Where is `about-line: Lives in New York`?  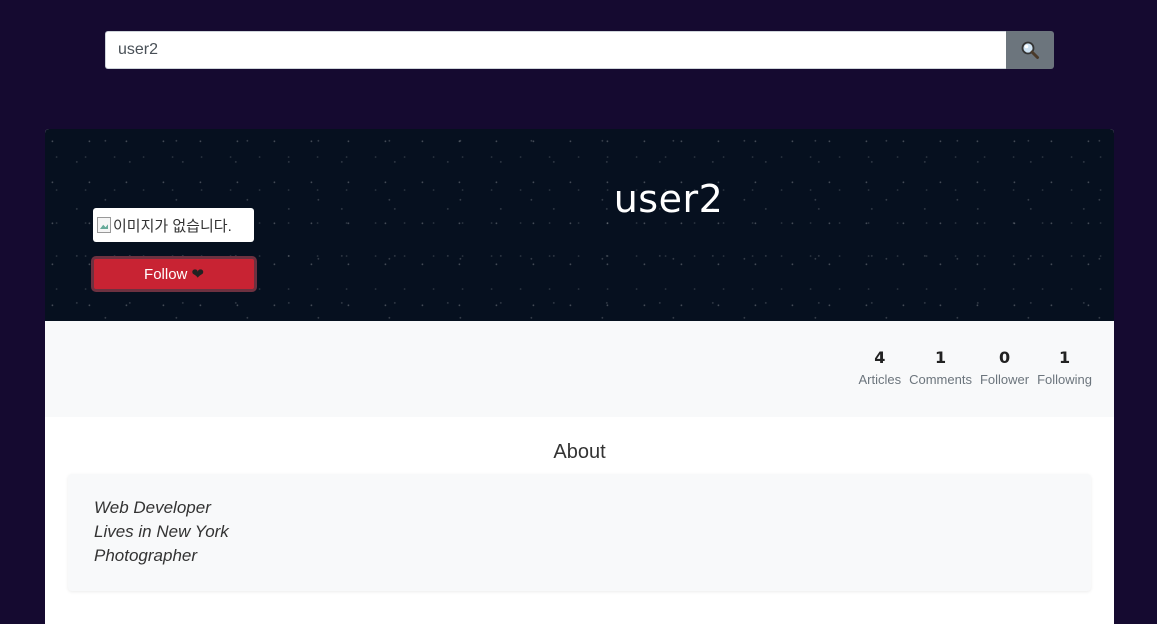 about-line: Lives in New York is located at coordinates (161, 531).